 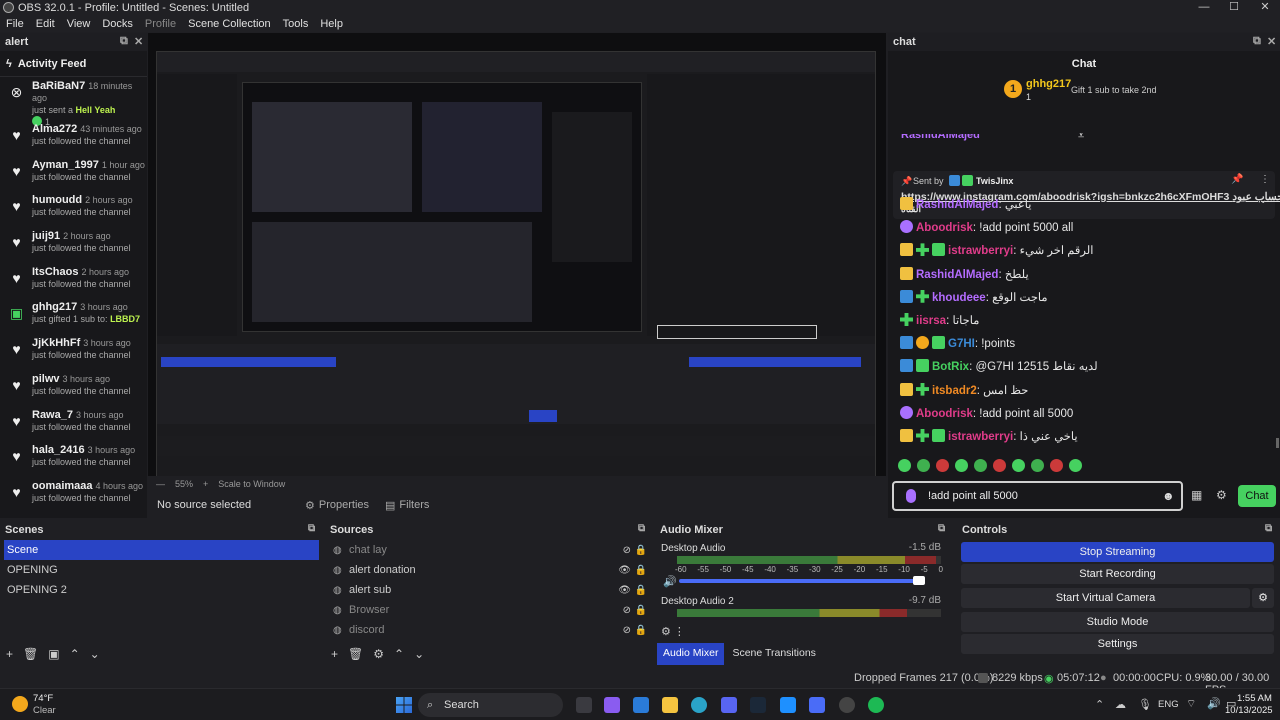 What do you see at coordinates (1257, 496) in the screenshot?
I see `send-chat-button: Chat` at bounding box center [1257, 496].